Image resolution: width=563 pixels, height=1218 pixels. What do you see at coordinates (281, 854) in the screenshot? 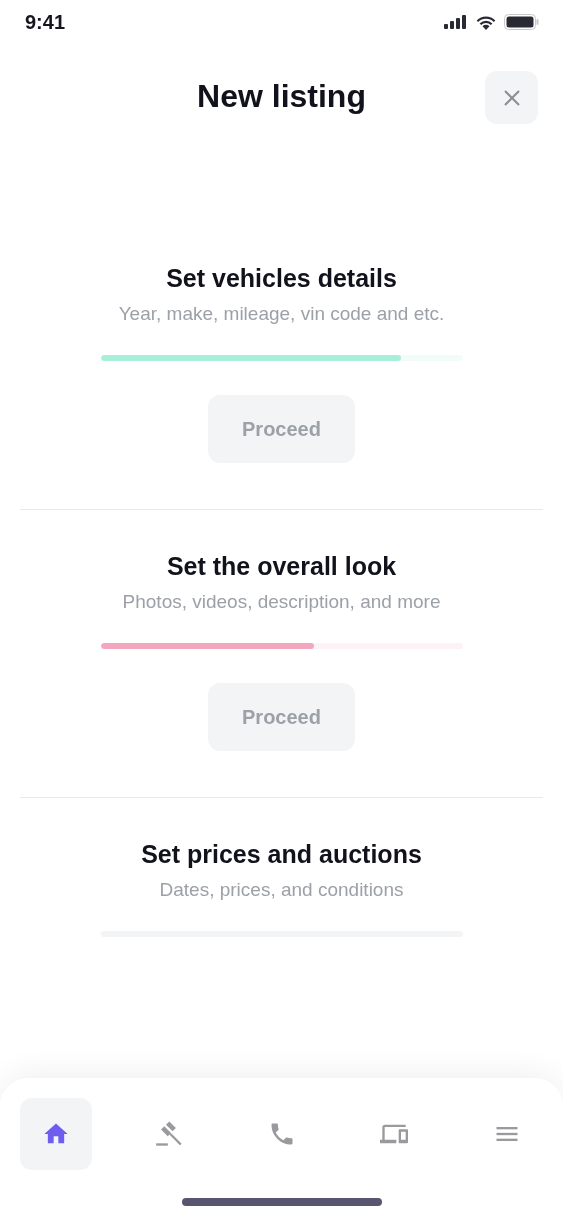
I see `step-title: Set prices and auctions` at bounding box center [281, 854].